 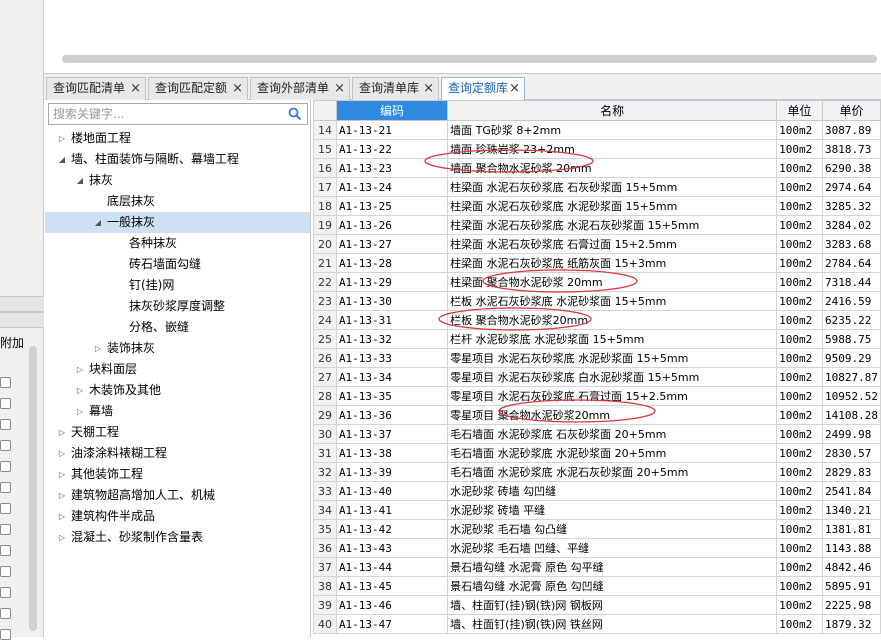 What do you see at coordinates (851, 206) in the screenshot?
I see `quota-price-cell: 3285.32` at bounding box center [851, 206].